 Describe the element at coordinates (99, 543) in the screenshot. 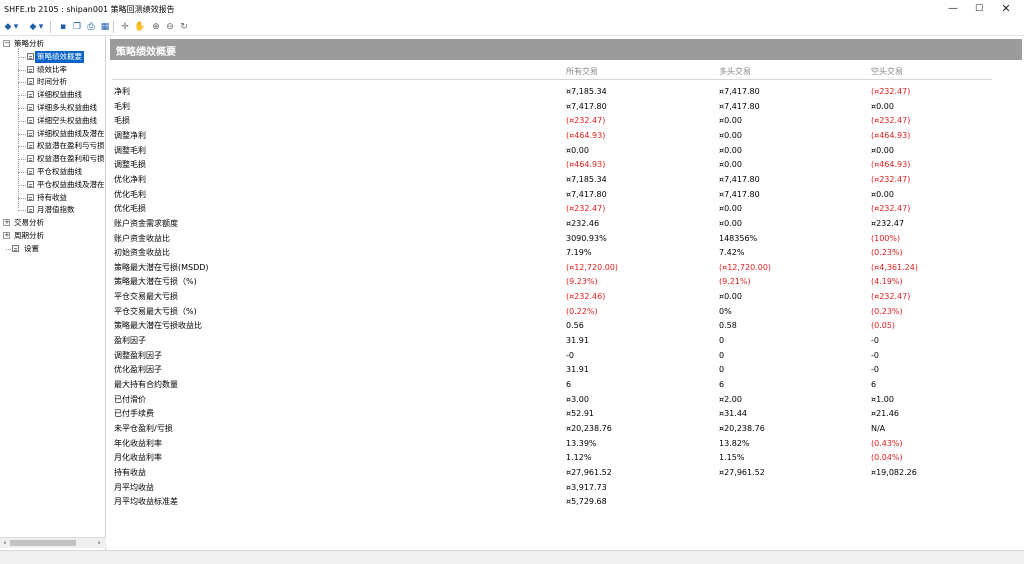

I see `scroll-right-icon: ›` at that location.